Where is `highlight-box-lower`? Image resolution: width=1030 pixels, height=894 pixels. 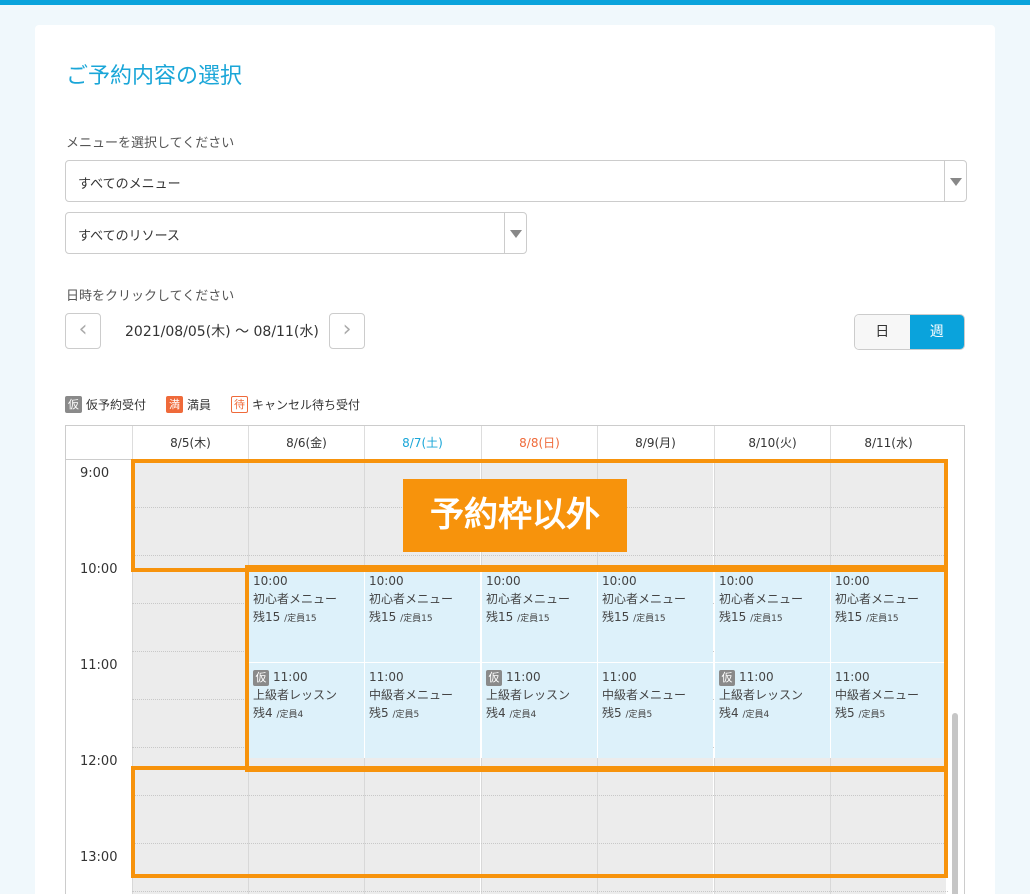 highlight-box-lower is located at coordinates (539, 822).